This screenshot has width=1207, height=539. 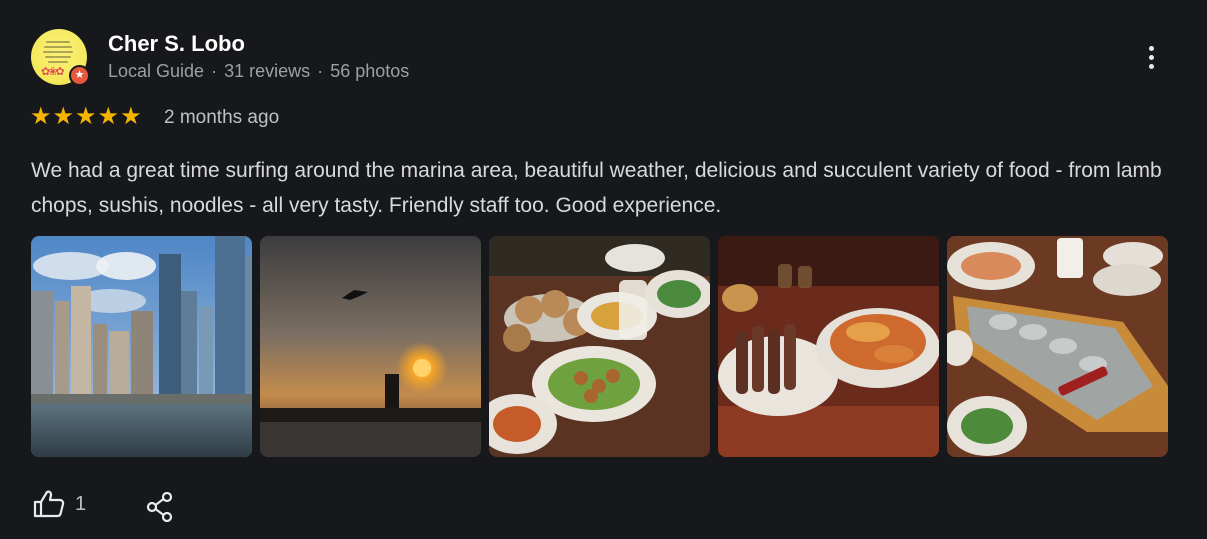 What do you see at coordinates (267, 71) in the screenshot?
I see `review-count: 31 reviews` at bounding box center [267, 71].